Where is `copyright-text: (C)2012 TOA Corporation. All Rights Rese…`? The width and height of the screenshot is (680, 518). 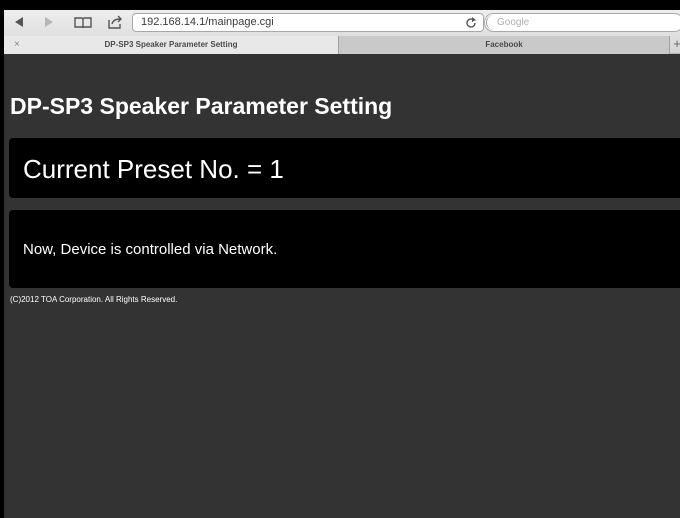
copyright-text: (C)2012 TOA Corporation. All Rights Rese… is located at coordinates (94, 299).